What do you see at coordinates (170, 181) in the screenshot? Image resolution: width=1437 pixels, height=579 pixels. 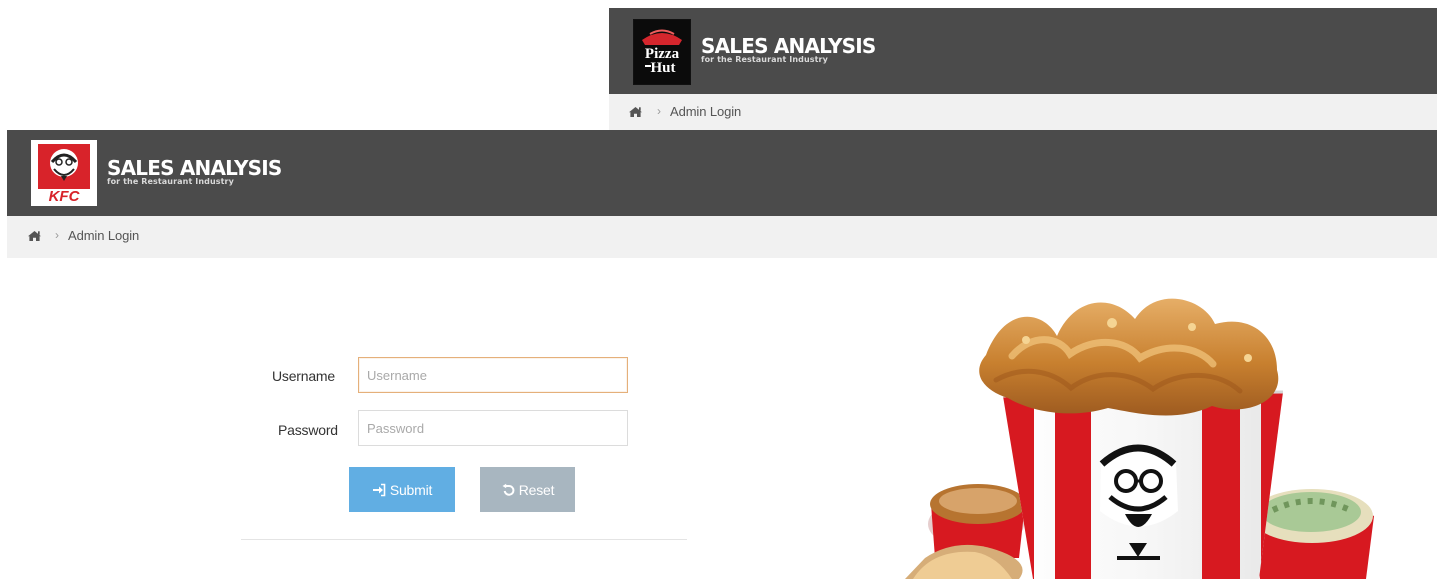 I see `kfc-app-subtitle: for the Restaurant Industry` at bounding box center [170, 181].